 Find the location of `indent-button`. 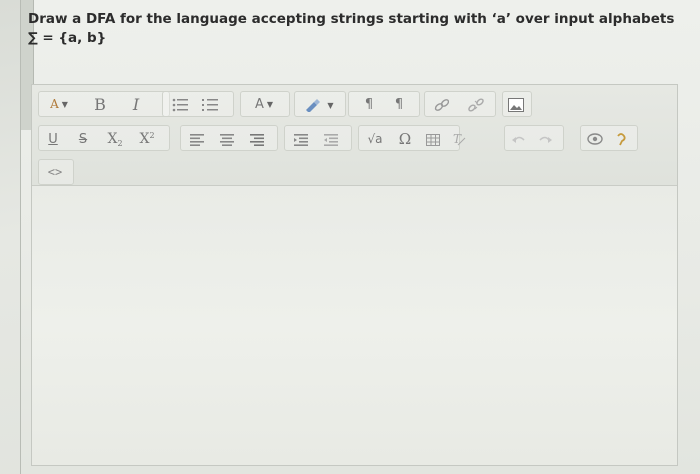

indent-button is located at coordinates (331, 140).